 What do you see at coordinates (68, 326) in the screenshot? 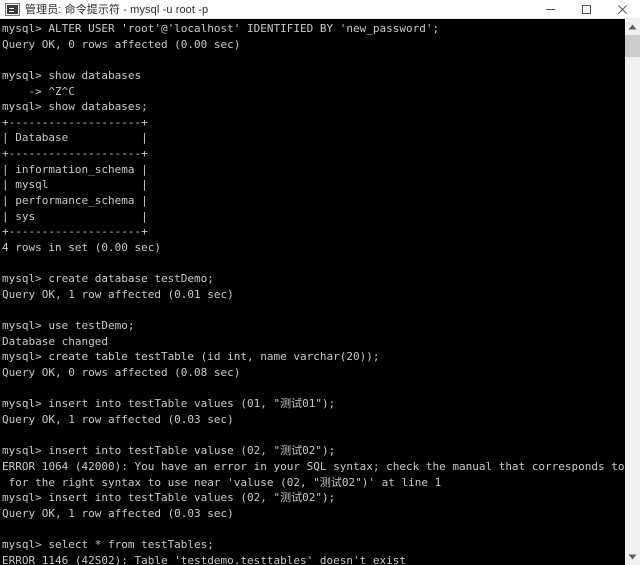
I see `terminal-line: mysql> use testDemo;` at bounding box center [68, 326].